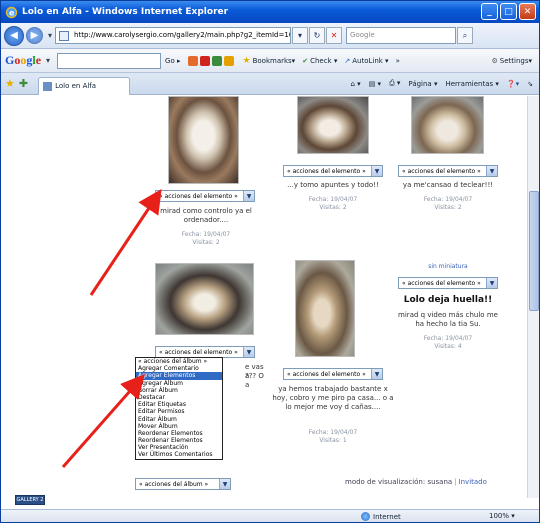  What do you see at coordinates (246, 60) in the screenshot?
I see `bookmark-star-icon: ★` at bounding box center [246, 60].